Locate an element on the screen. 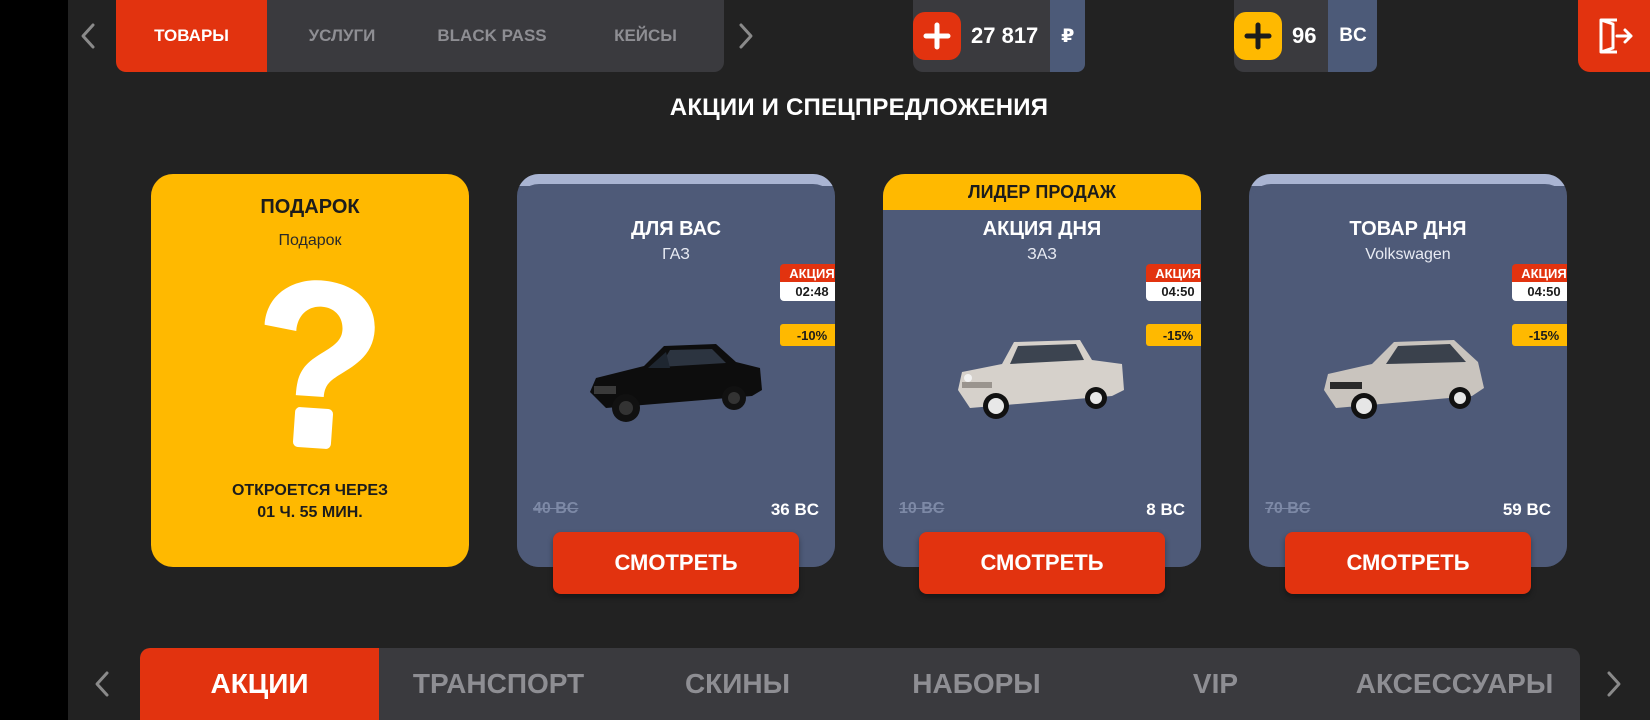 This screenshot has width=1650, height=720. promo-timer: 02:48 is located at coordinates (807, 291).